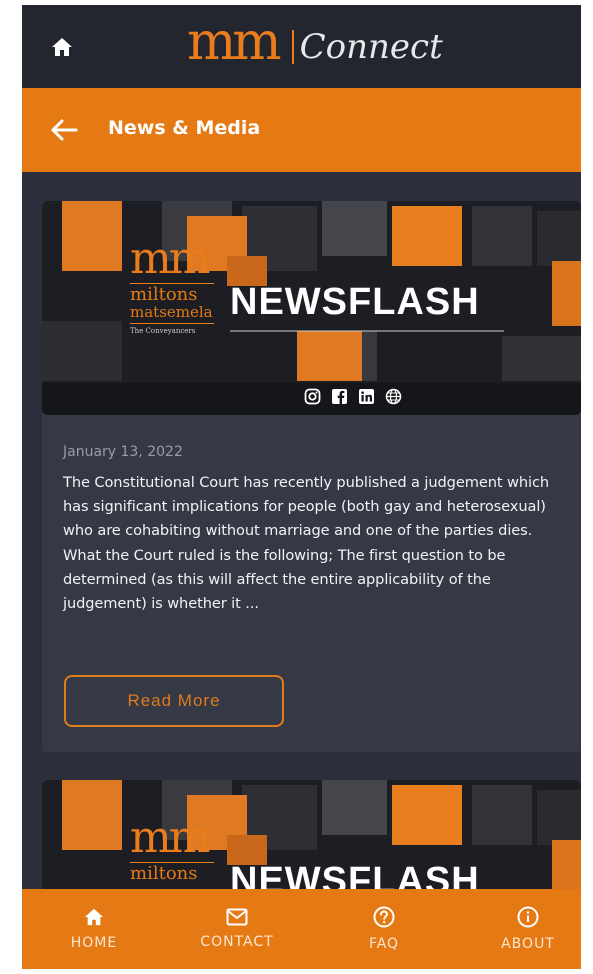 This screenshot has width=593, height=974. What do you see at coordinates (384, 917) in the screenshot?
I see `help-icon` at bounding box center [384, 917].